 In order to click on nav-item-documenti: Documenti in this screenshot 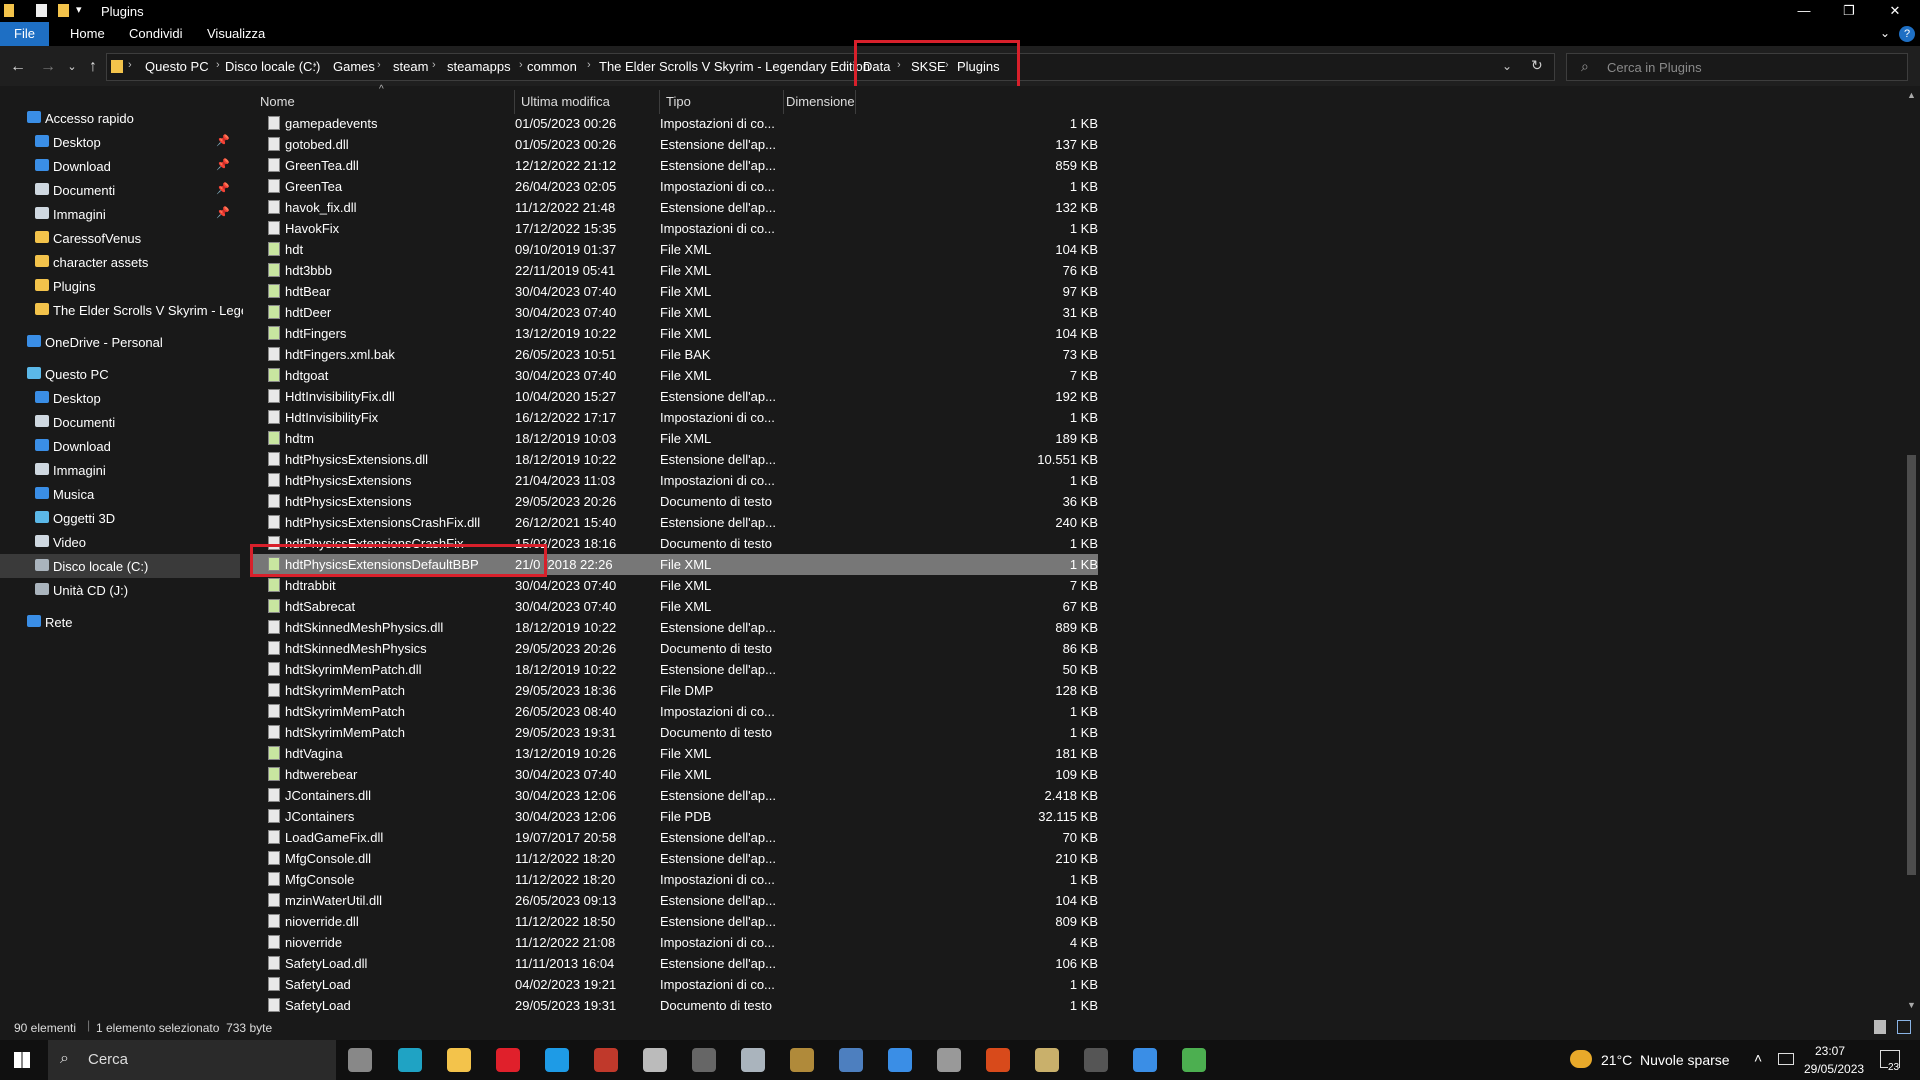, I will do `click(120, 422)`.